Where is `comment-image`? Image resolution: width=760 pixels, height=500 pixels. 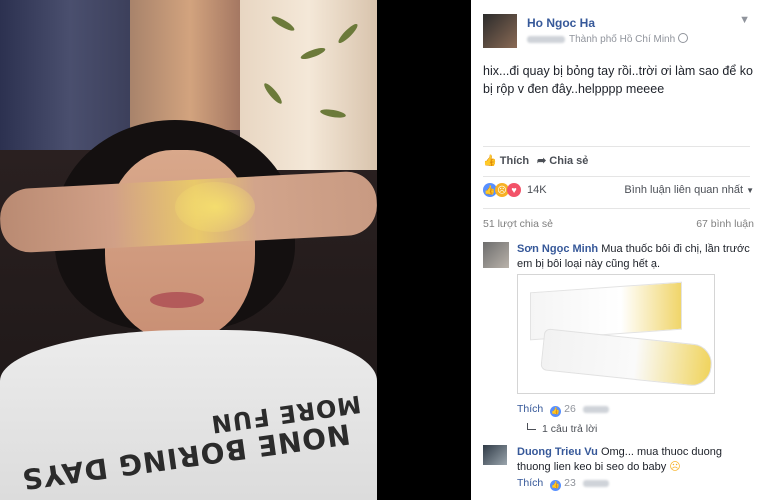
comment-image is located at coordinates (616, 334).